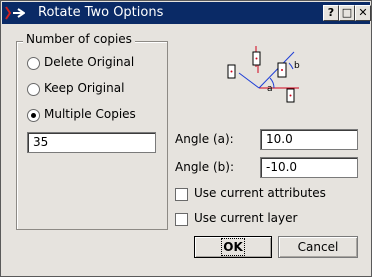 The width and height of the screenshot is (372, 277). Describe the element at coordinates (260, 193) in the screenshot. I see `use-current-attributes-label: Use current attributes` at that location.